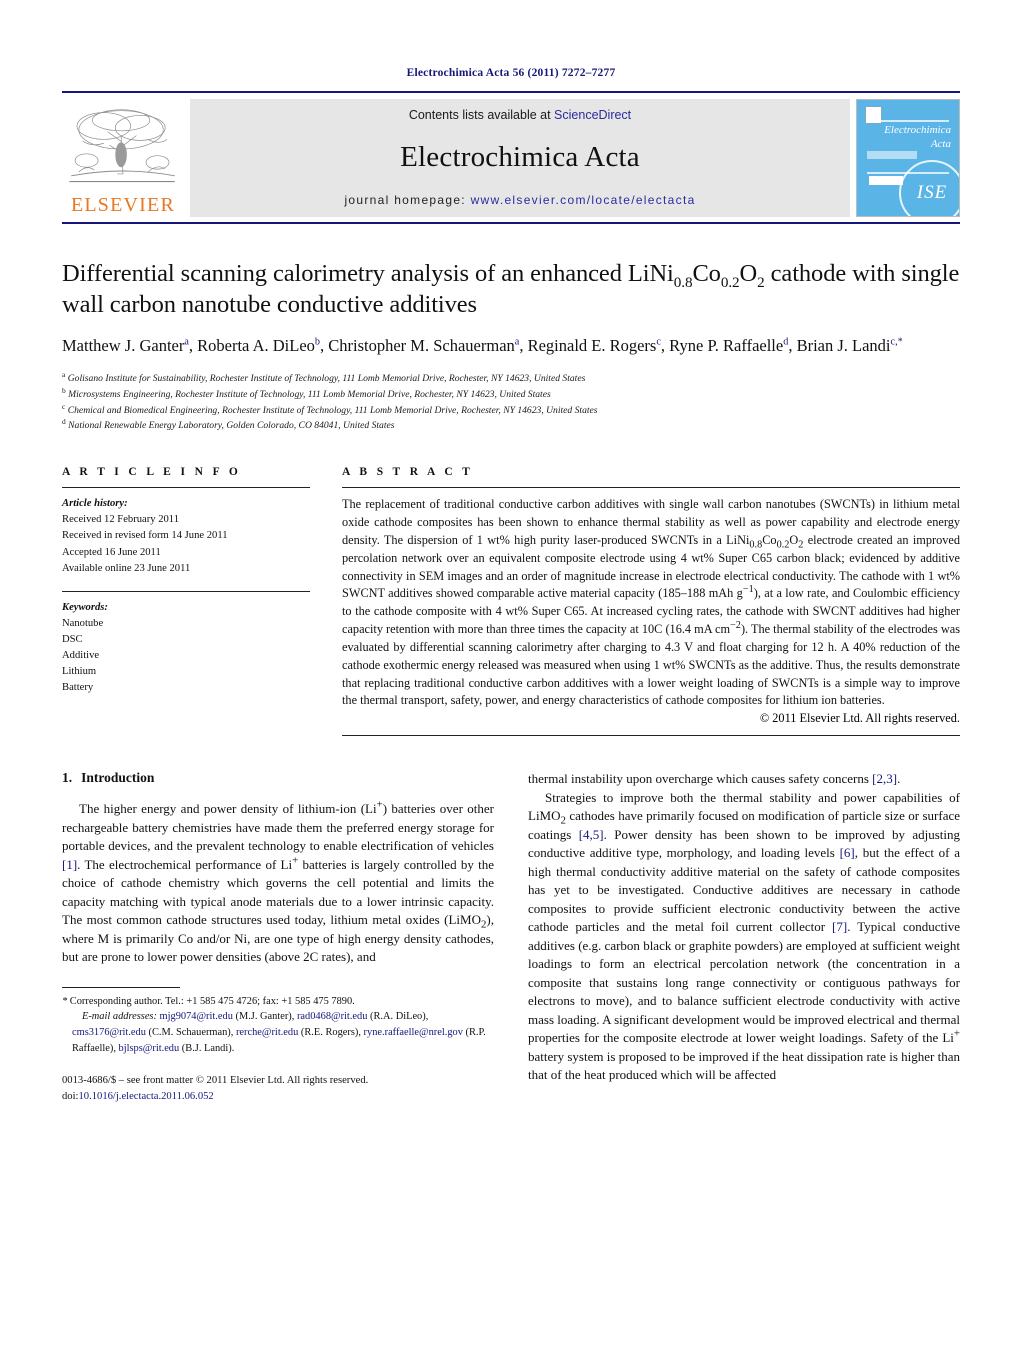  I want to click on sciencedirect-link: ScienceDirect, so click(592, 115).